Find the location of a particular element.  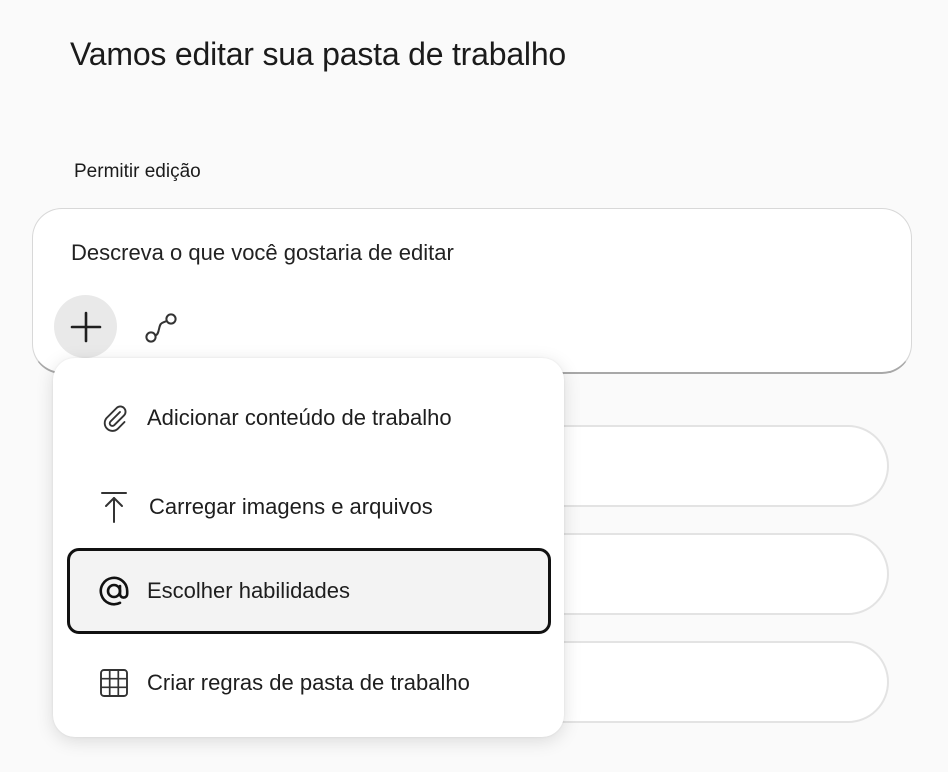

prompt-input: Descreva o que você gostaria de editar is located at coordinates (262, 253).